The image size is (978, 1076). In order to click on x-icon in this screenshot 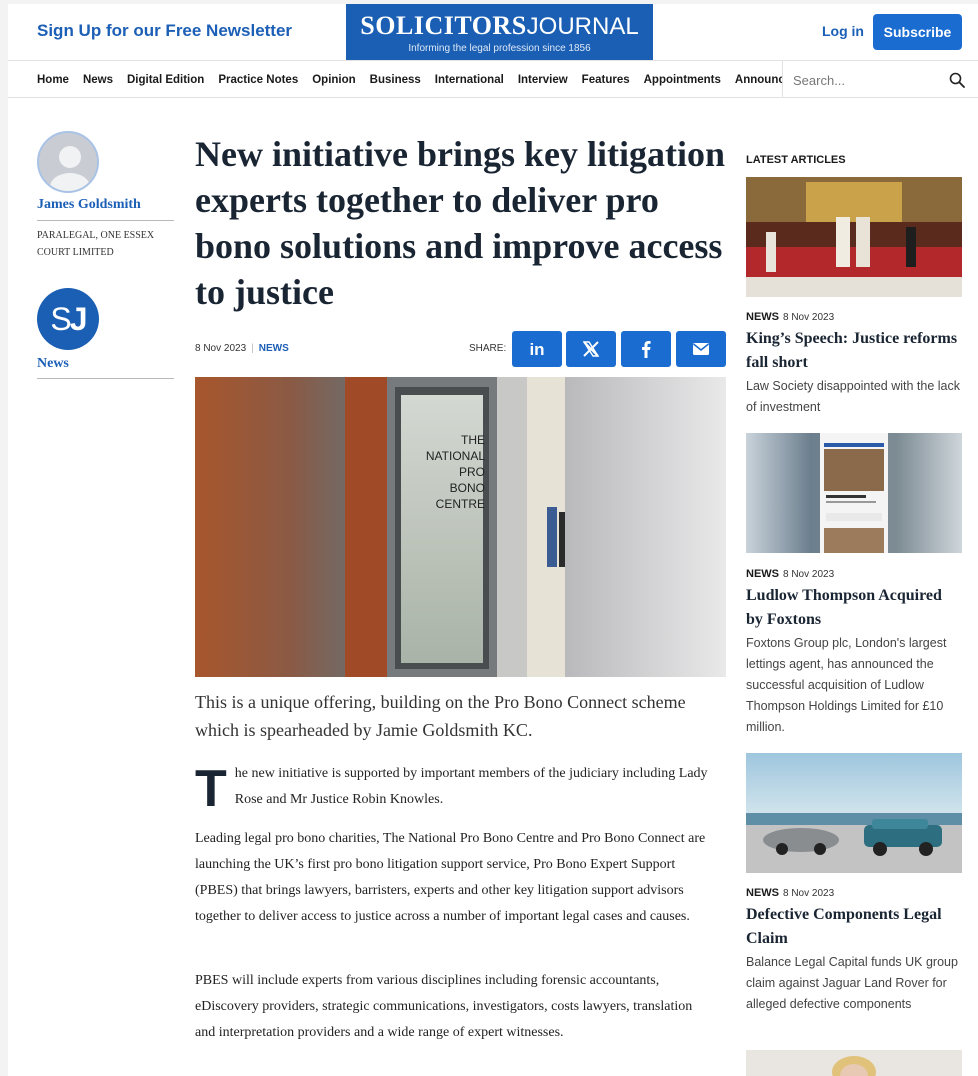, I will do `click(591, 349)`.